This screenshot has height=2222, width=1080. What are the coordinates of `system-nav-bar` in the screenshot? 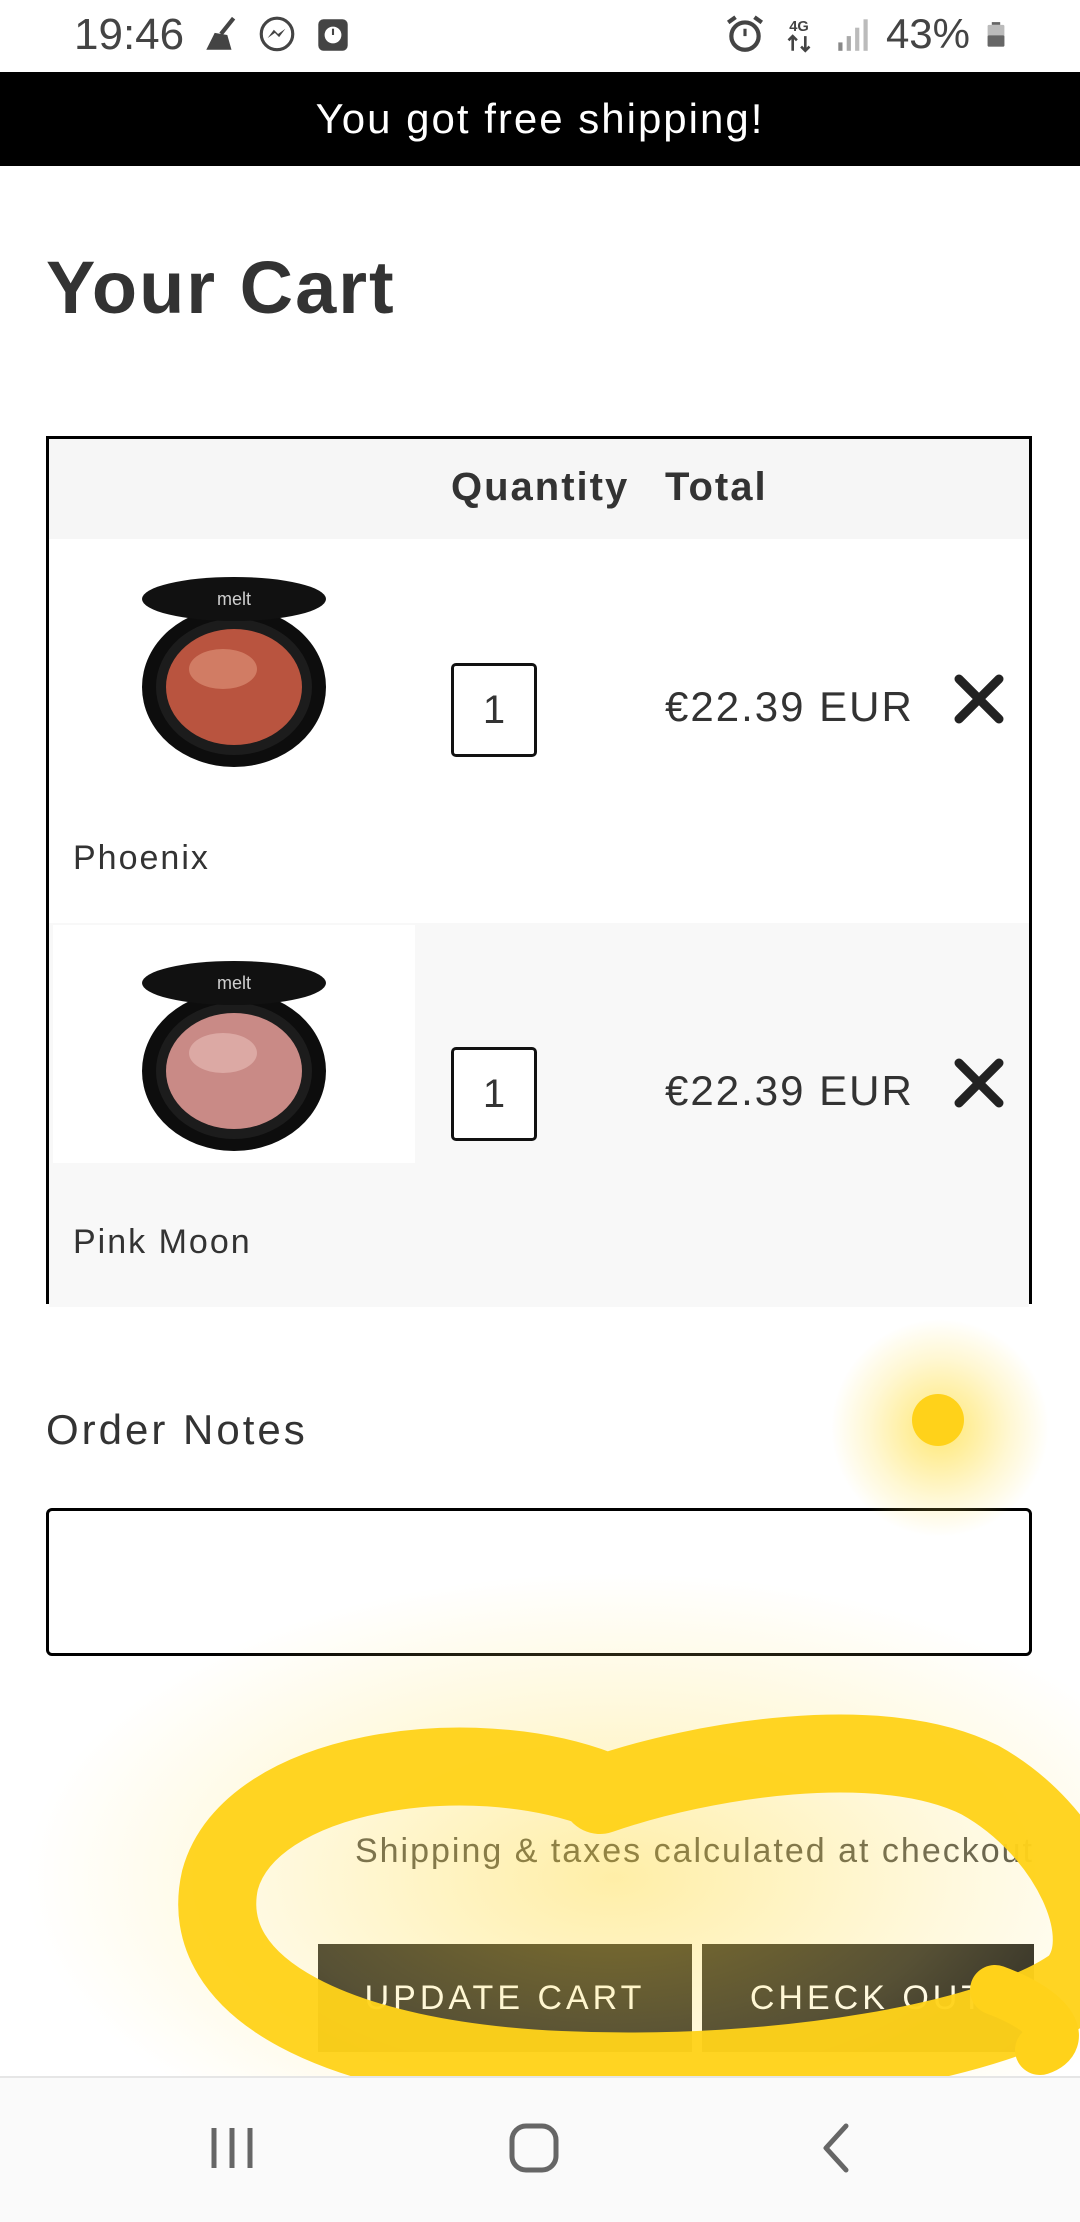 It's located at (540, 2149).